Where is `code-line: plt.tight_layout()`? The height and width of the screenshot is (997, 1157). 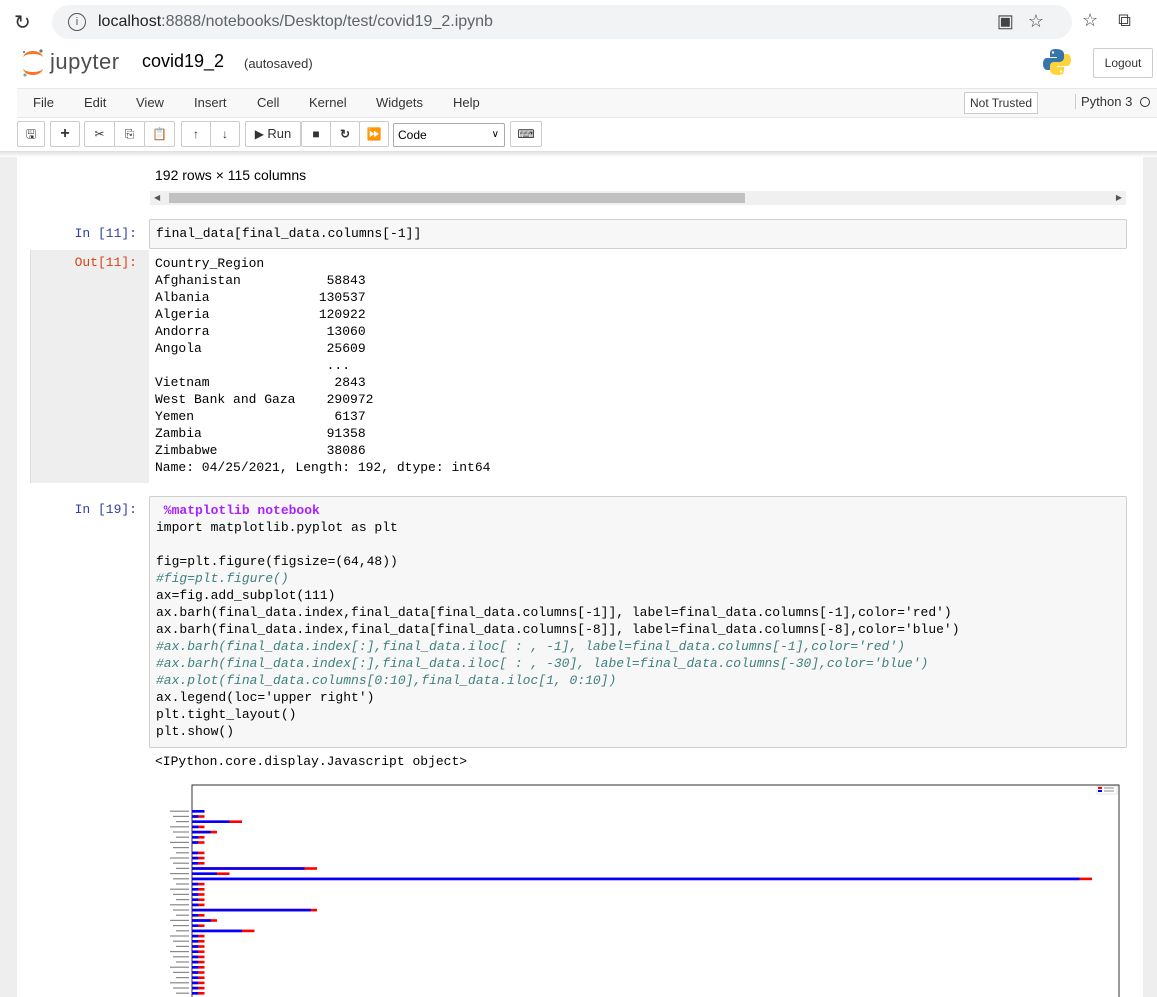 code-line: plt.tight_layout() is located at coordinates (226, 714).